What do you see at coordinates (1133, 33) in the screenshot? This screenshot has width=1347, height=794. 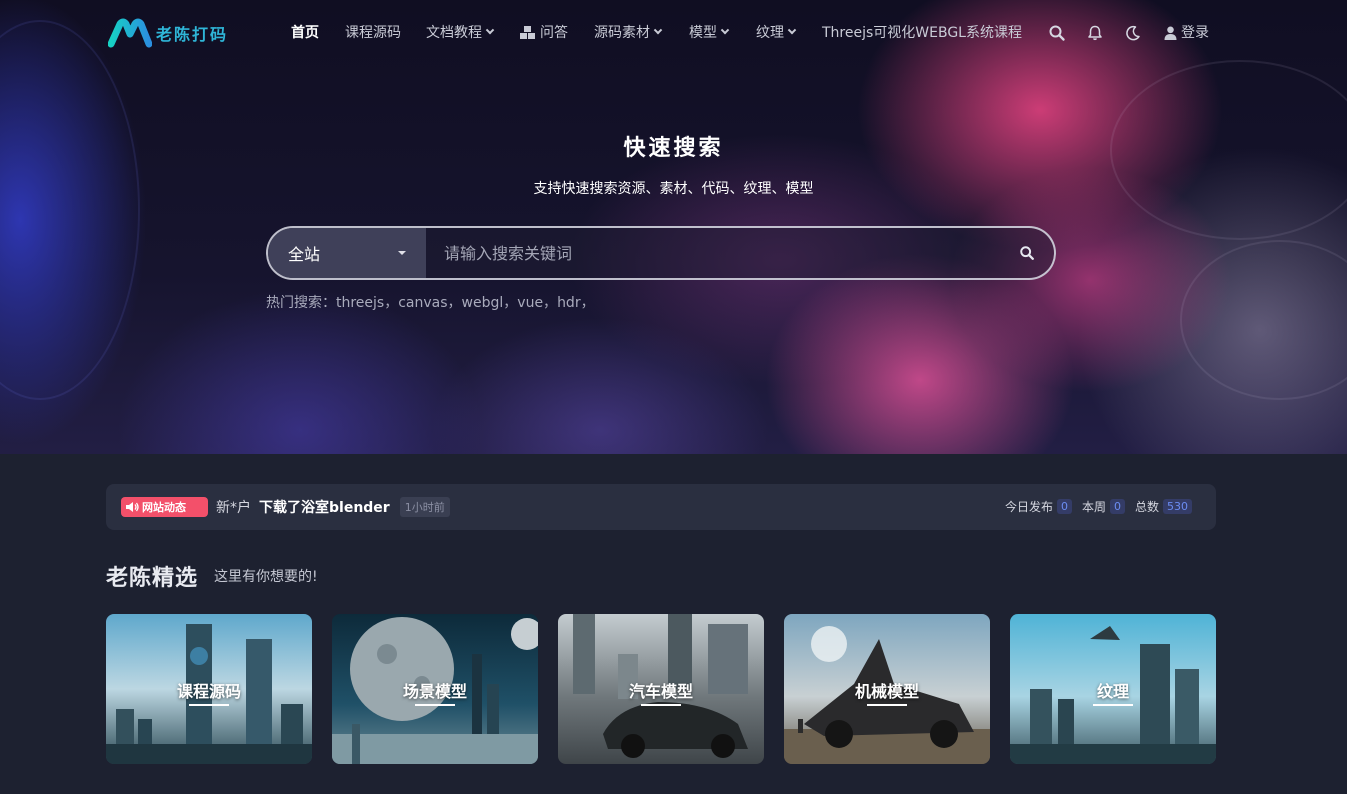 I see `moon-icon` at bounding box center [1133, 33].